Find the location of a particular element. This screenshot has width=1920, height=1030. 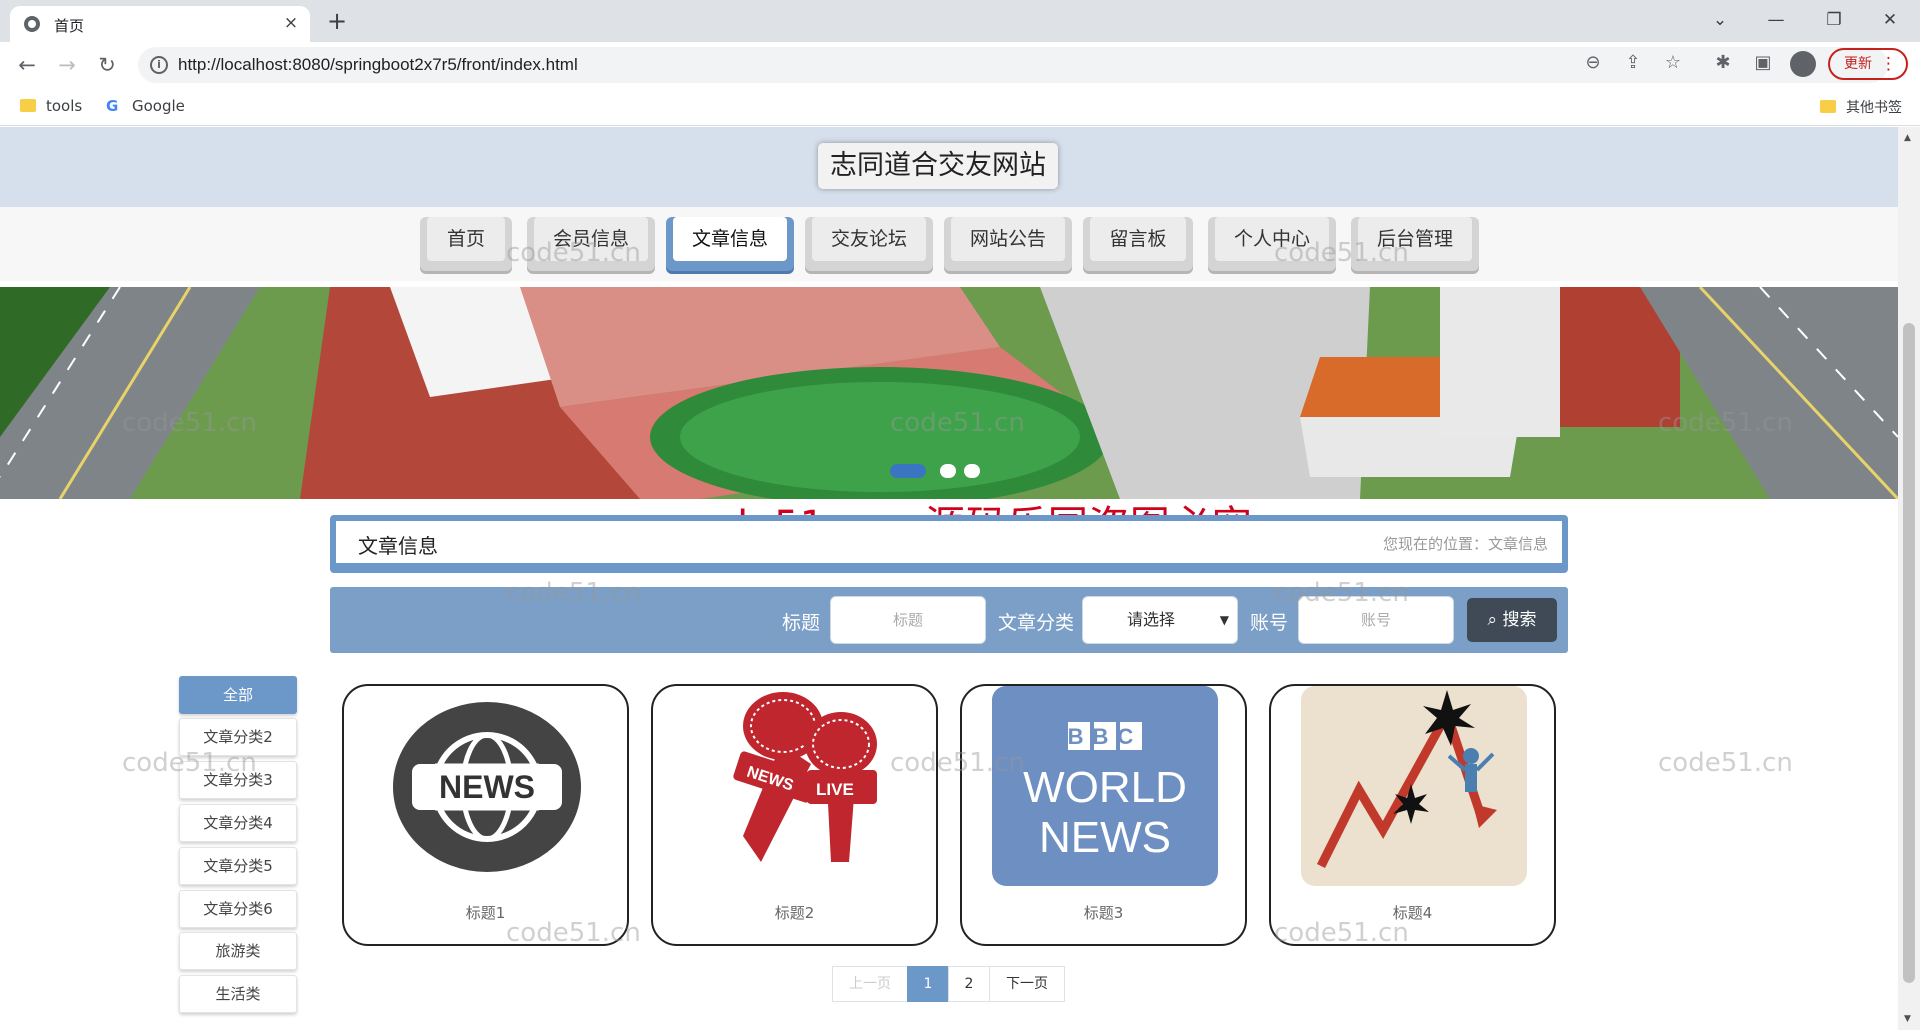

update-label: 更新 is located at coordinates (1858, 64).